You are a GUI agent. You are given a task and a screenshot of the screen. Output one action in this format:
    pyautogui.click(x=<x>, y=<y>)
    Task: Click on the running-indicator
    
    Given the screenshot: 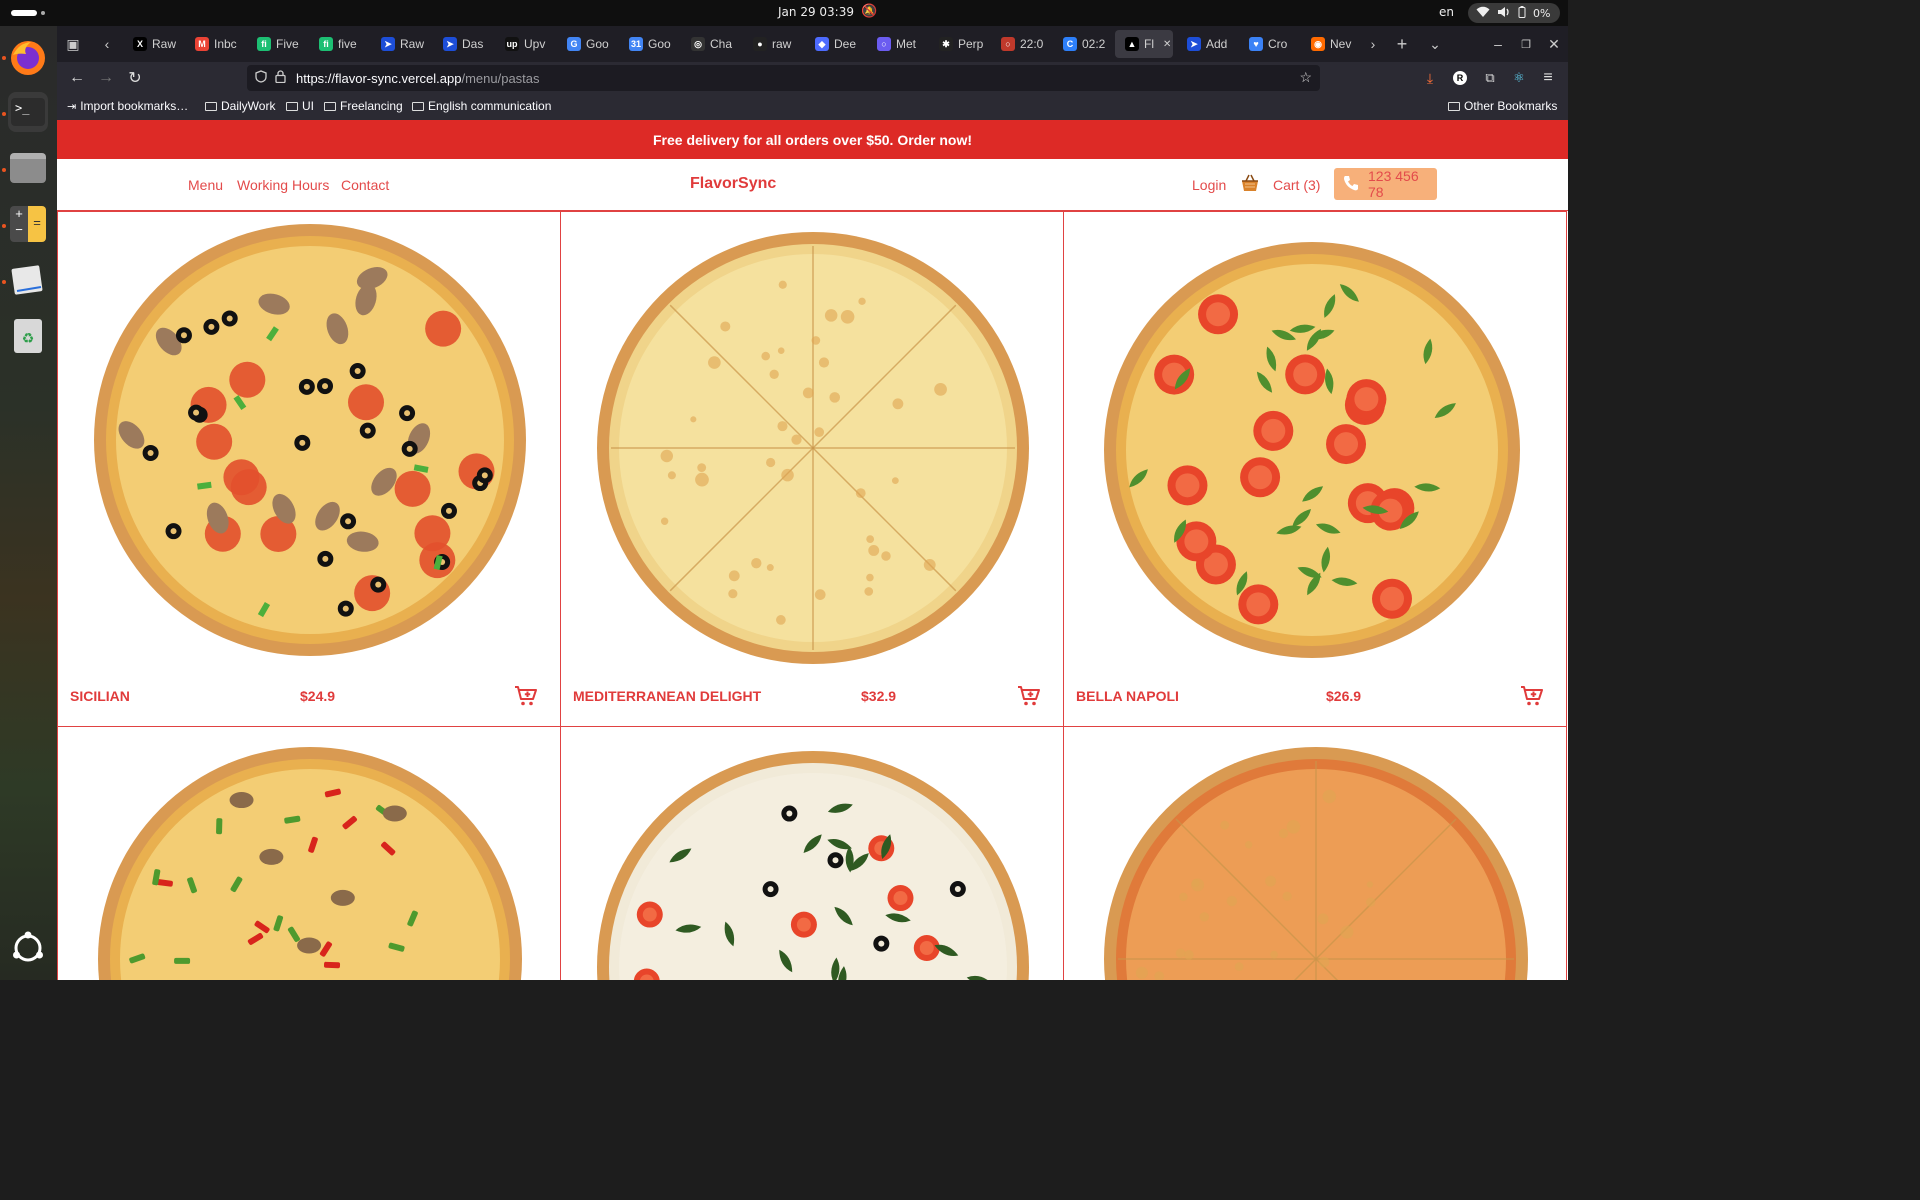 What is the action you would take?
    pyautogui.click(x=4, y=58)
    